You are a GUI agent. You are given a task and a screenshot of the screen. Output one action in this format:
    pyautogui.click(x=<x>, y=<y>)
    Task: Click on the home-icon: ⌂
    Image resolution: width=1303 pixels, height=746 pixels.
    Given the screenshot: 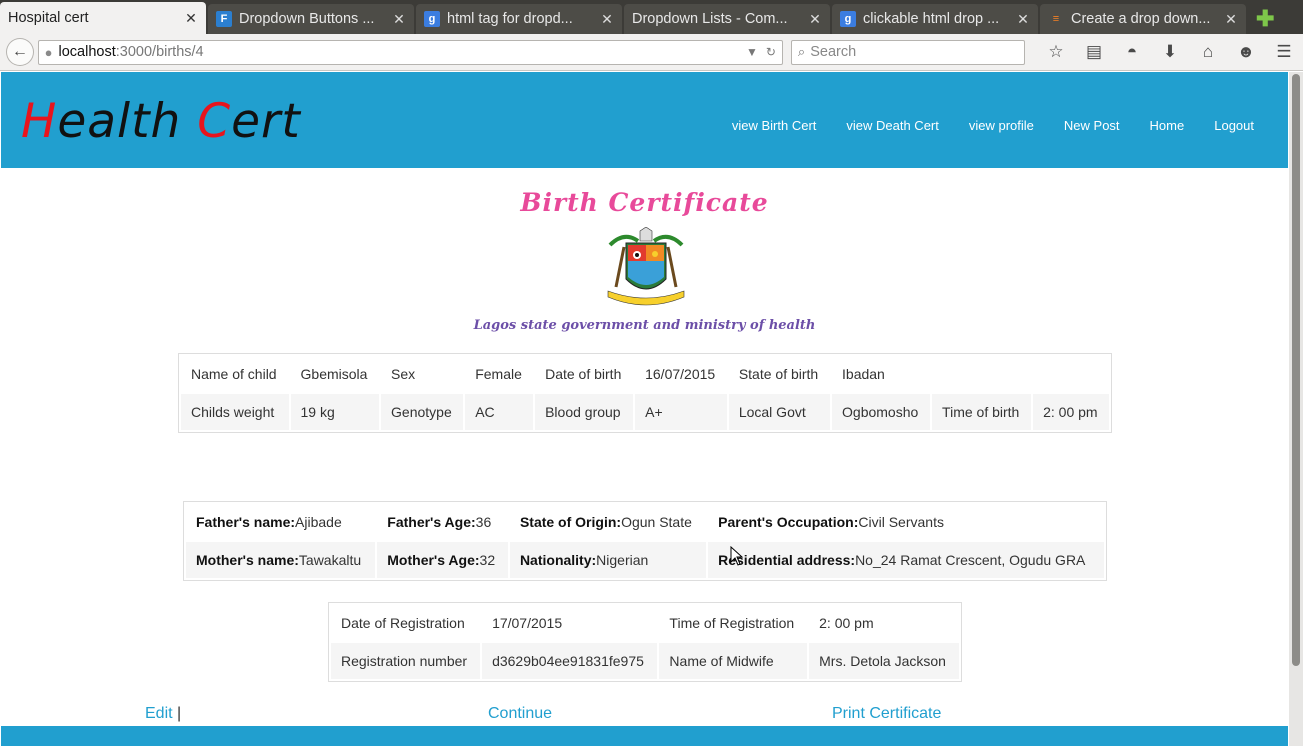 What is the action you would take?
    pyautogui.click(x=1208, y=52)
    